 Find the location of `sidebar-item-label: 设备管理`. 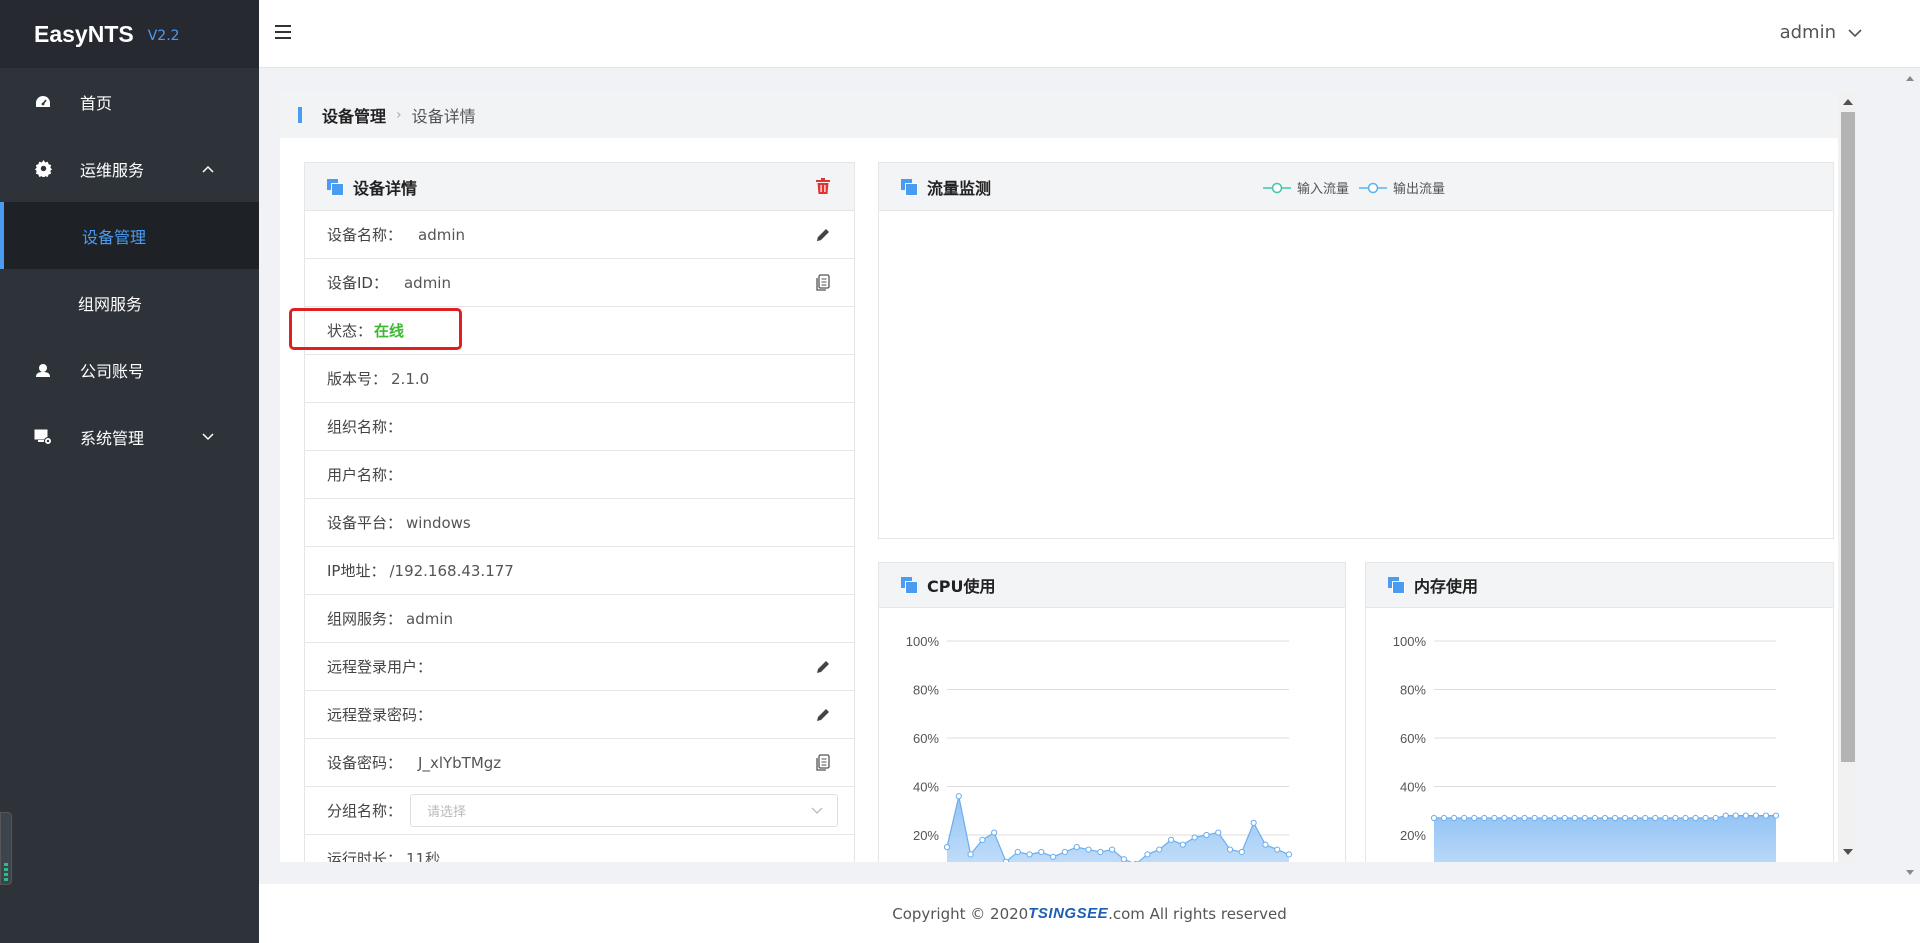

sidebar-item-label: 设备管理 is located at coordinates (114, 237).